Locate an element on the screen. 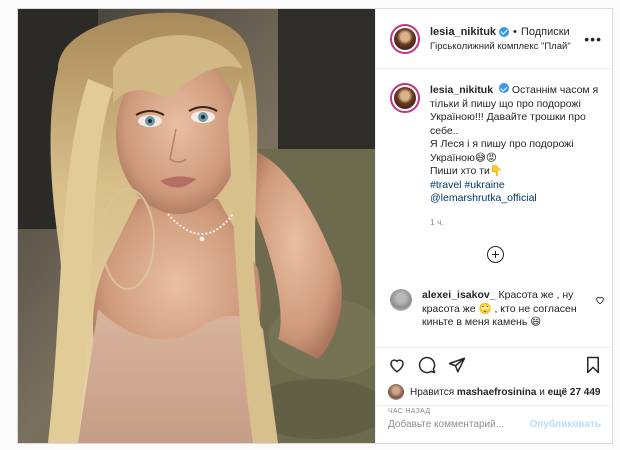 The width and height of the screenshot is (620, 450). likes-and: и is located at coordinates (542, 392).